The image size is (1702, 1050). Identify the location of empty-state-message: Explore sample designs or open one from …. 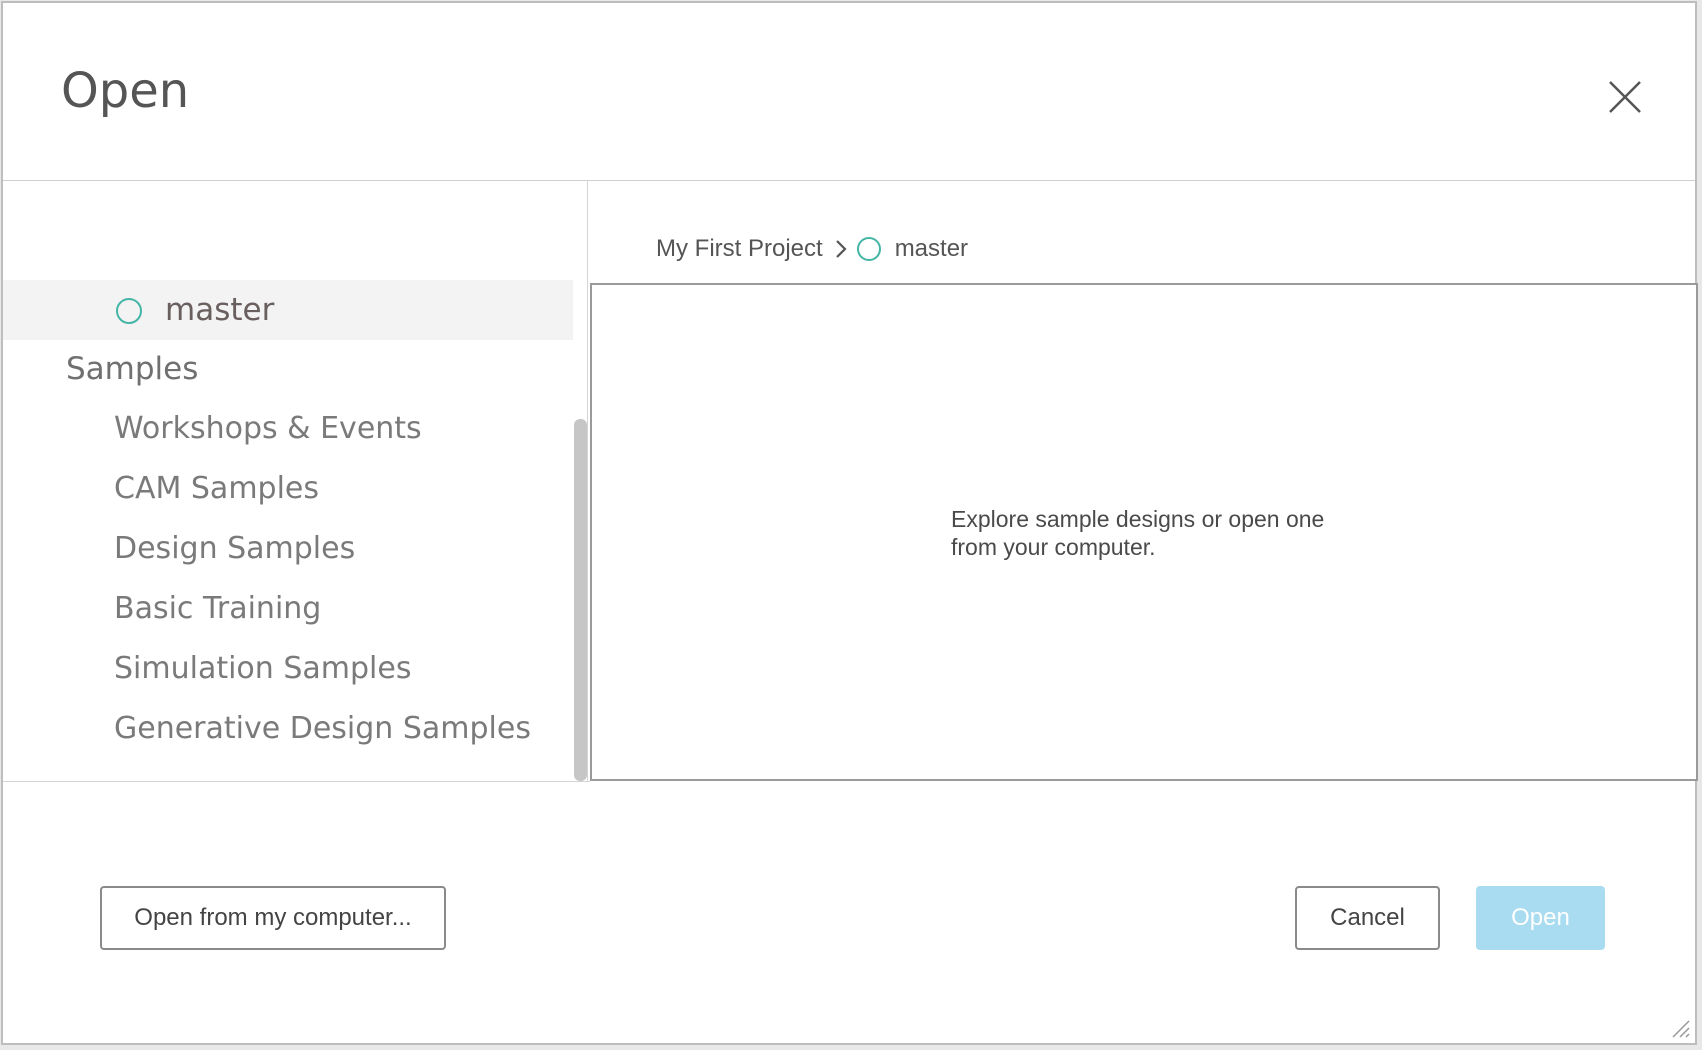
(1161, 533).